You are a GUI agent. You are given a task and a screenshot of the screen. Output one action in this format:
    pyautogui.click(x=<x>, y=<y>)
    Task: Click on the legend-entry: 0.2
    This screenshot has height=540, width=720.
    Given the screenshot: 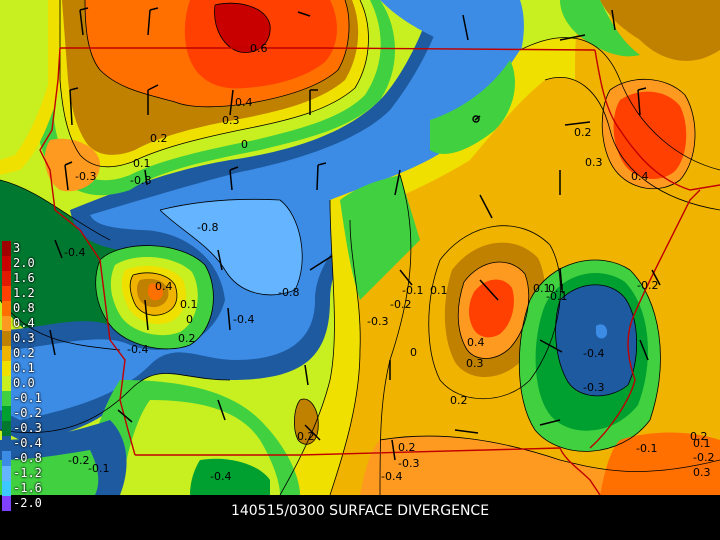 What is the action you would take?
    pyautogui.click(x=32, y=353)
    